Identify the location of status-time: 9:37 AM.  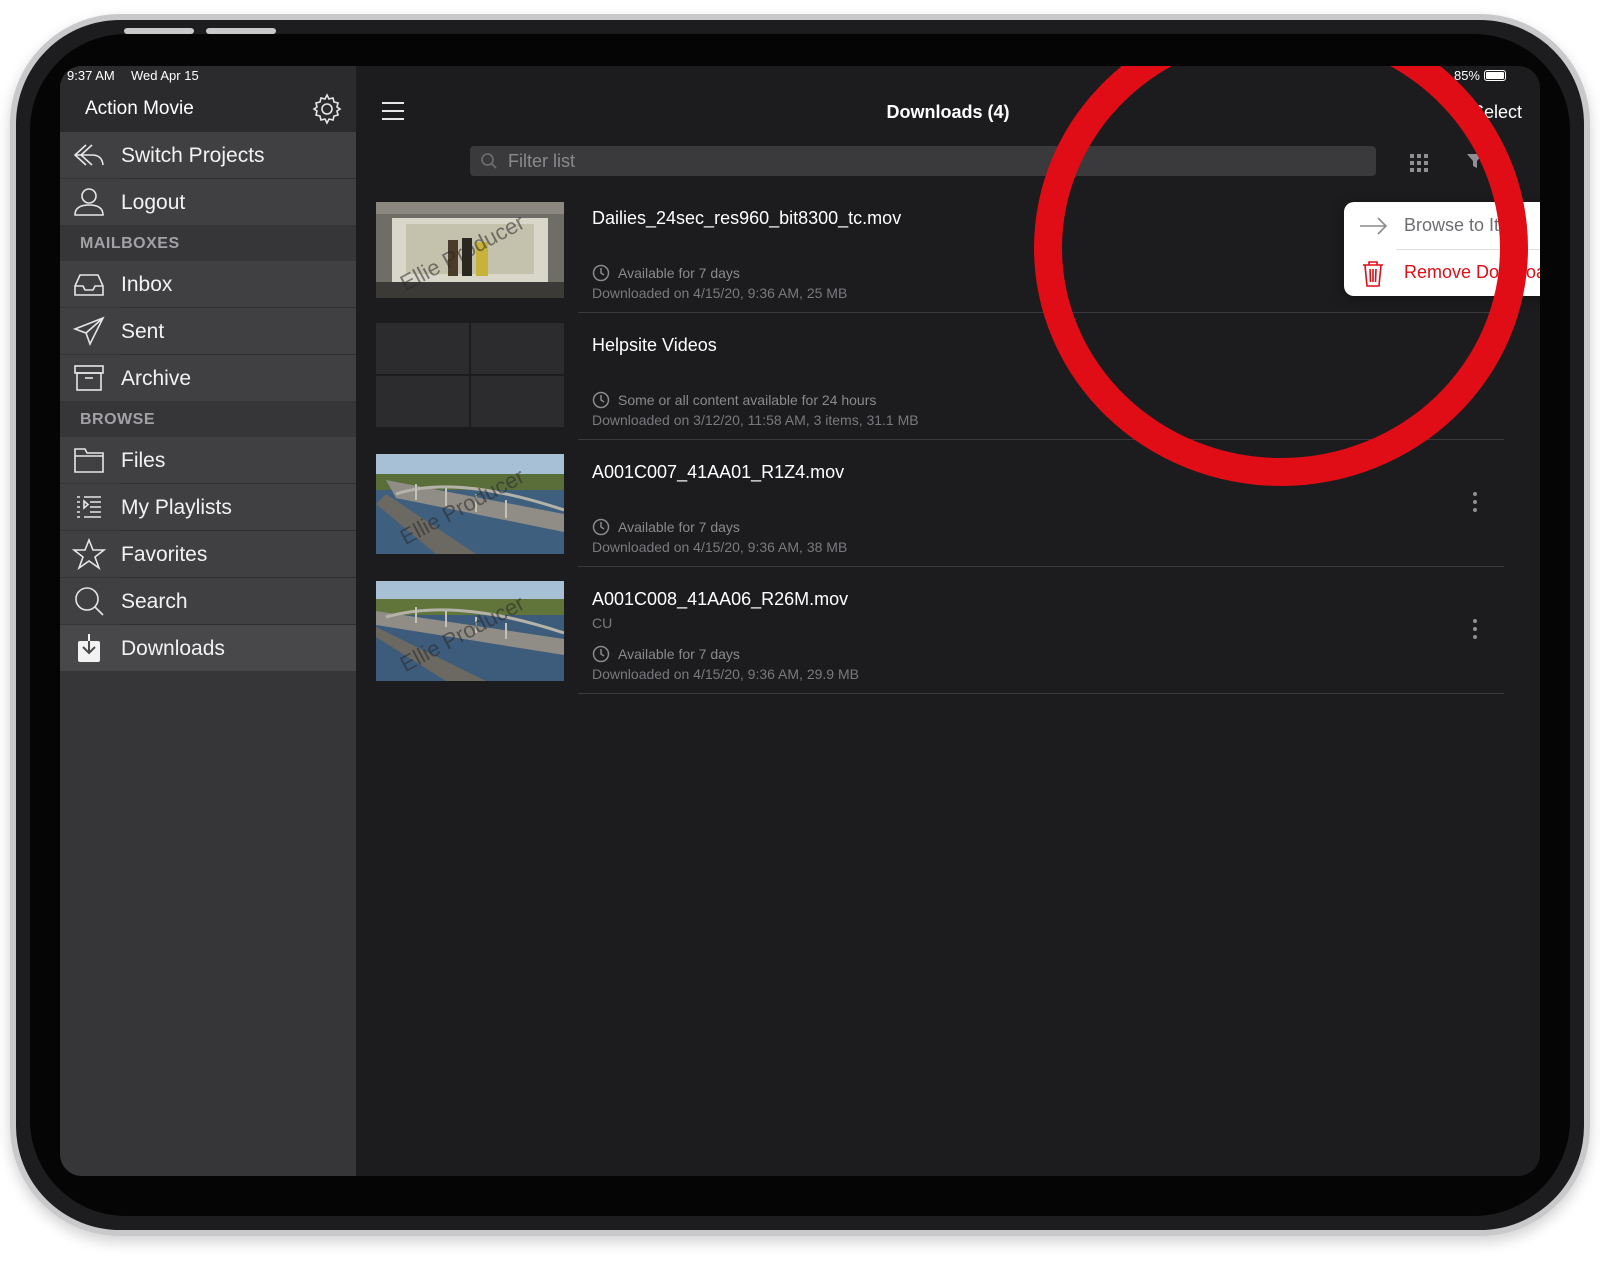
(91, 75).